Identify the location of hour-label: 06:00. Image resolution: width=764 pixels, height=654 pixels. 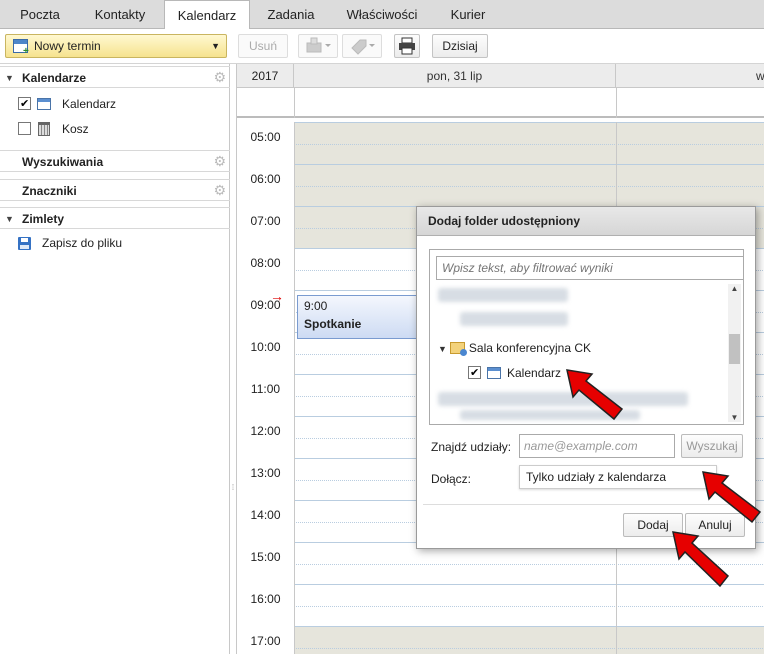
(265, 179).